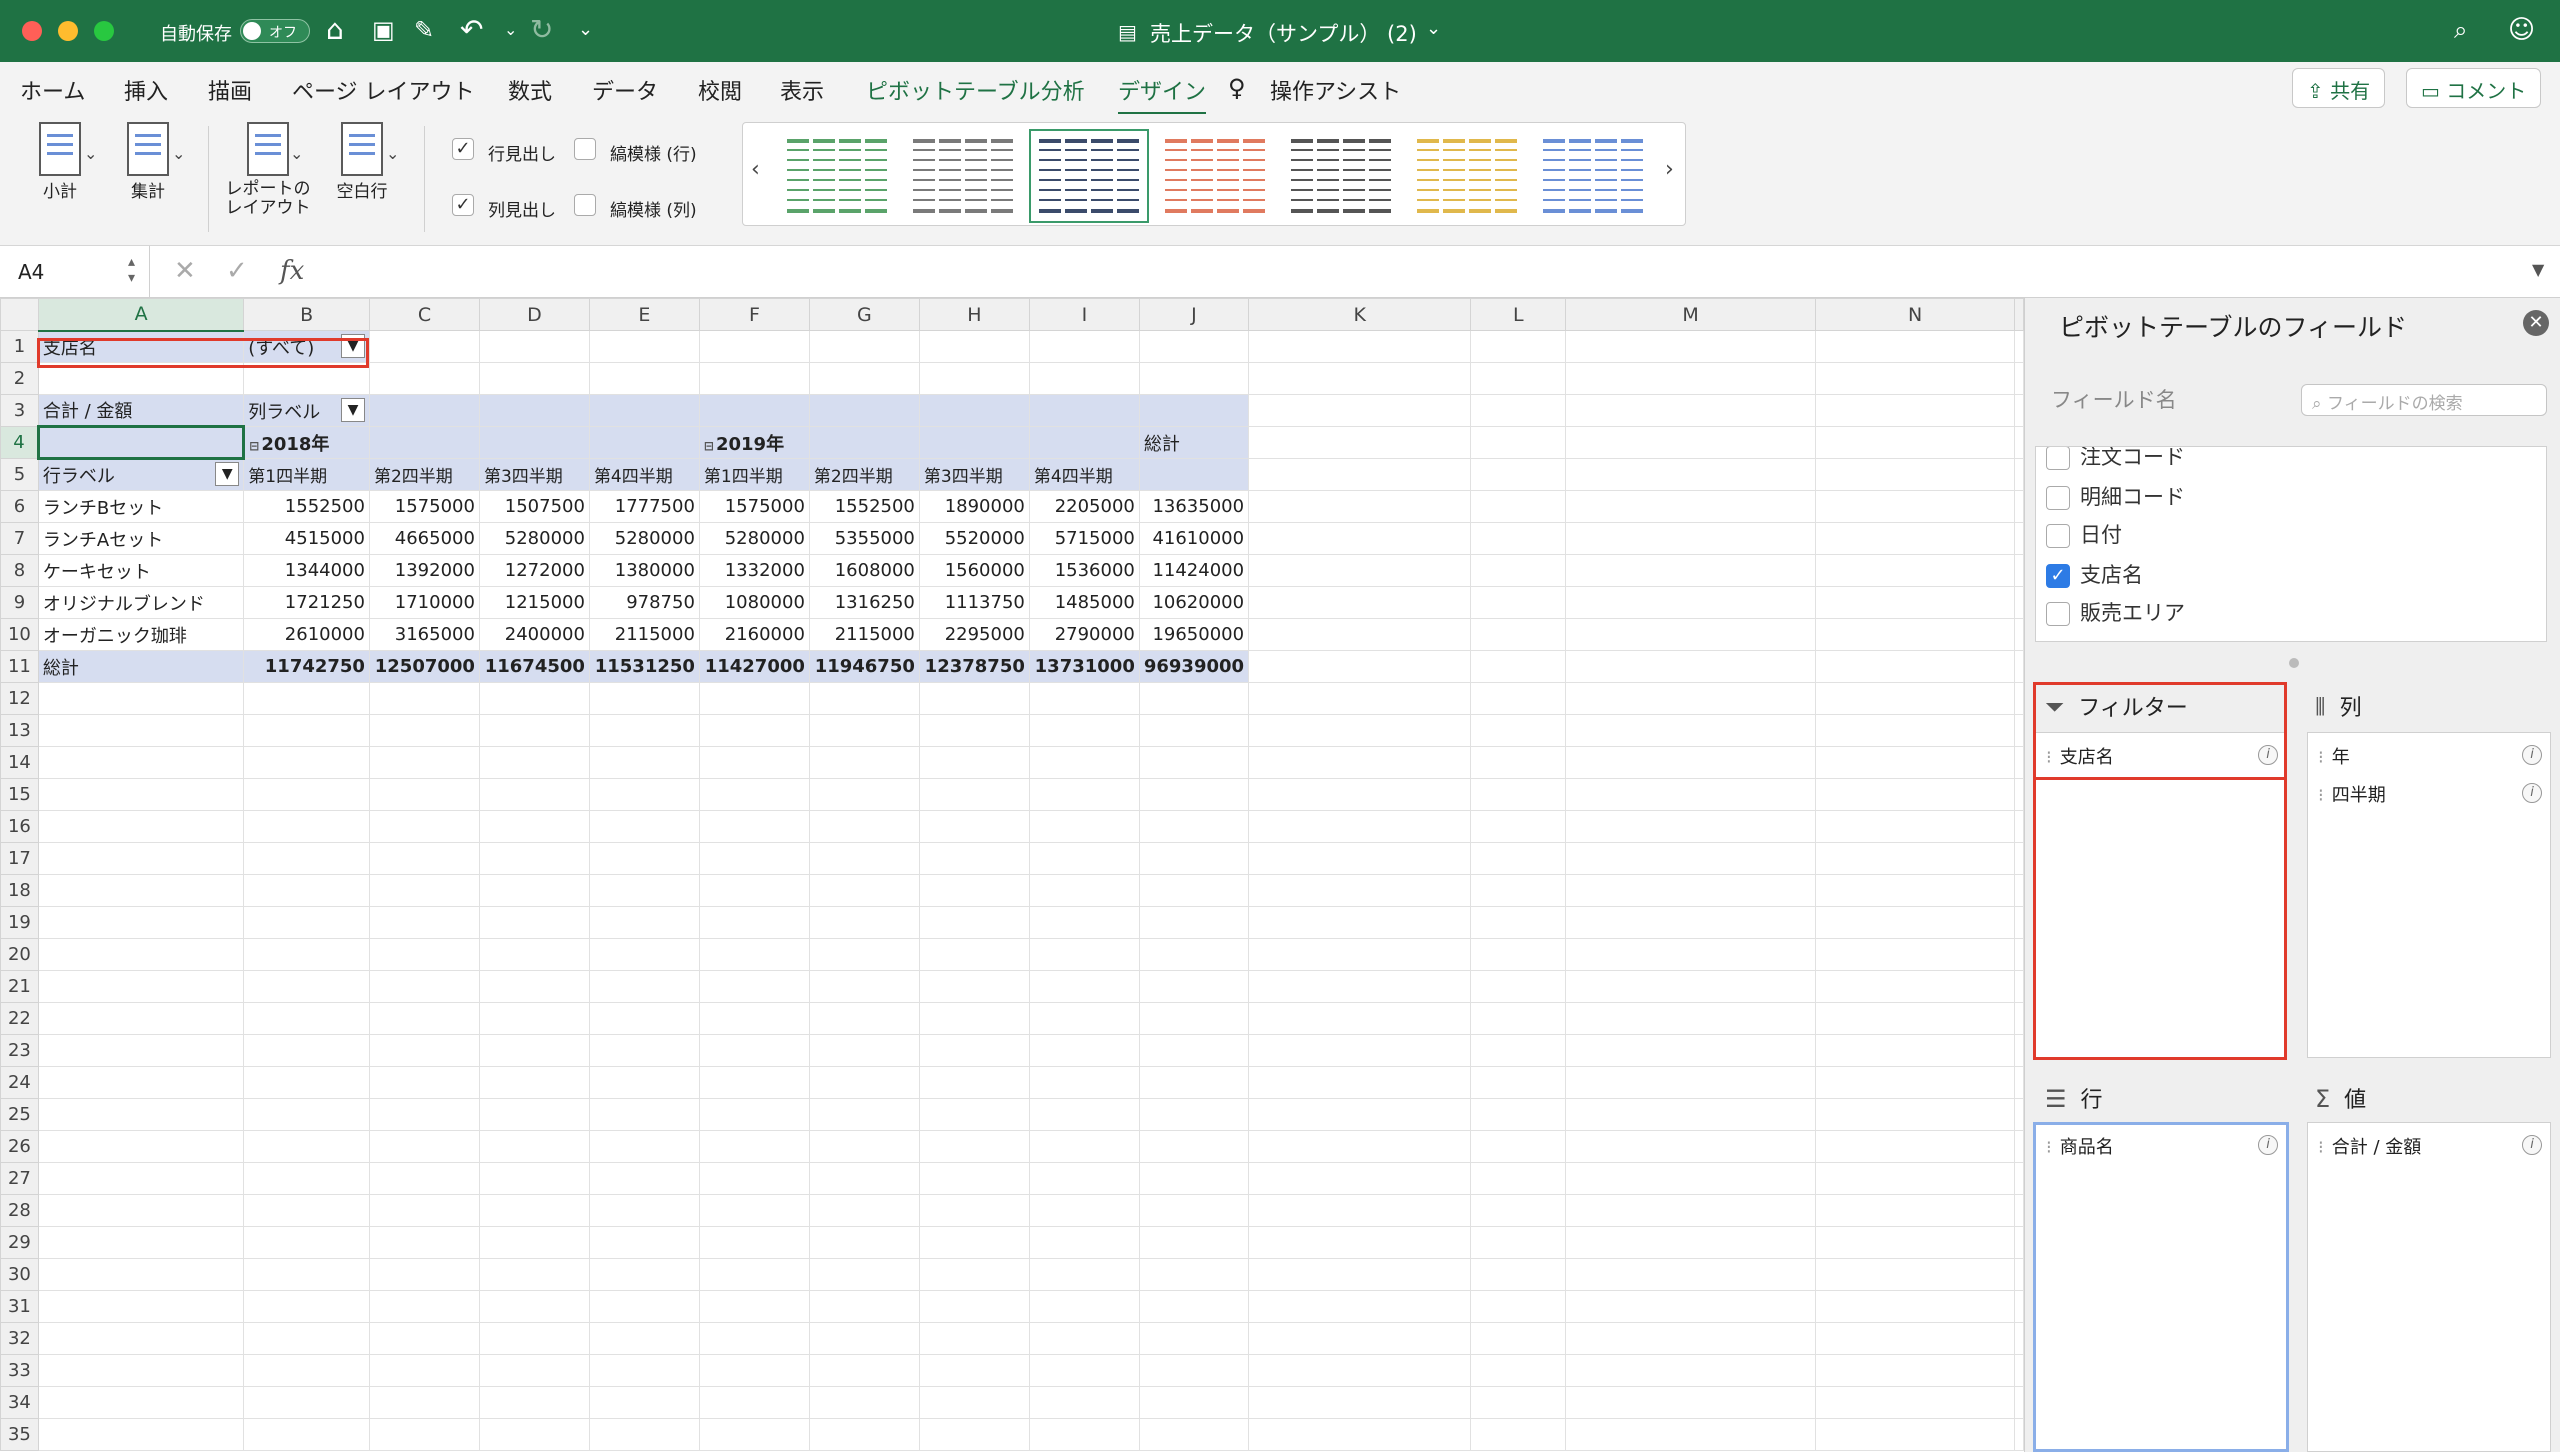 The image size is (2560, 1452). What do you see at coordinates (1593, 176) in the screenshot?
I see `pivot-style-thumb` at bounding box center [1593, 176].